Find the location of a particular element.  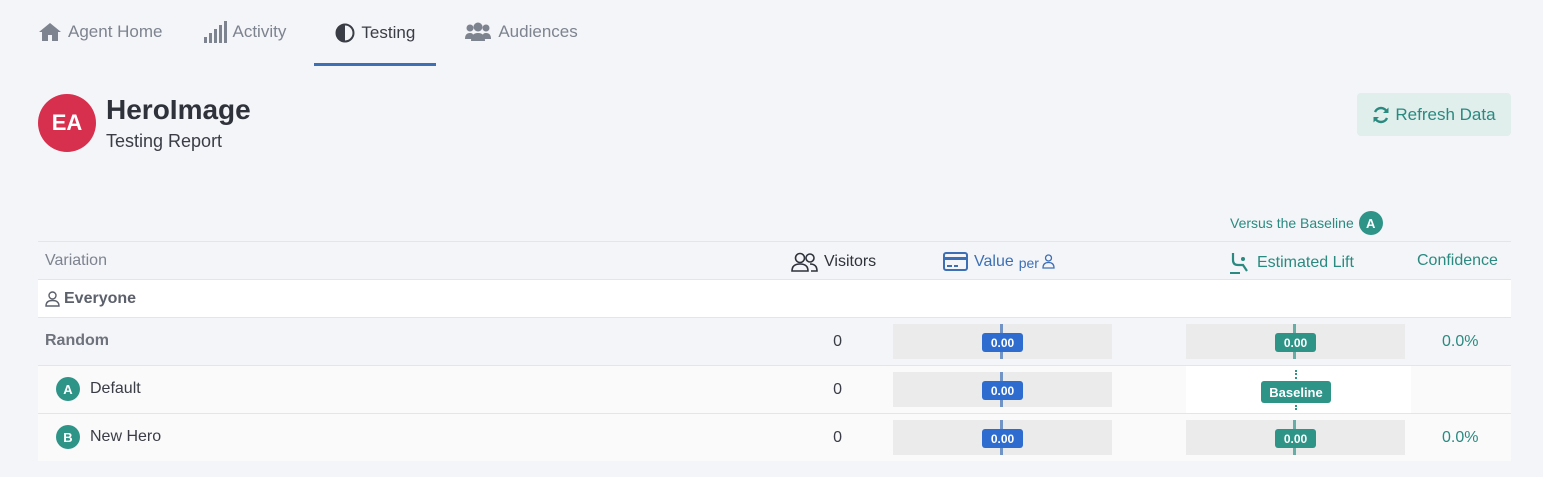

column-visitors: Visitors is located at coordinates (833, 262).